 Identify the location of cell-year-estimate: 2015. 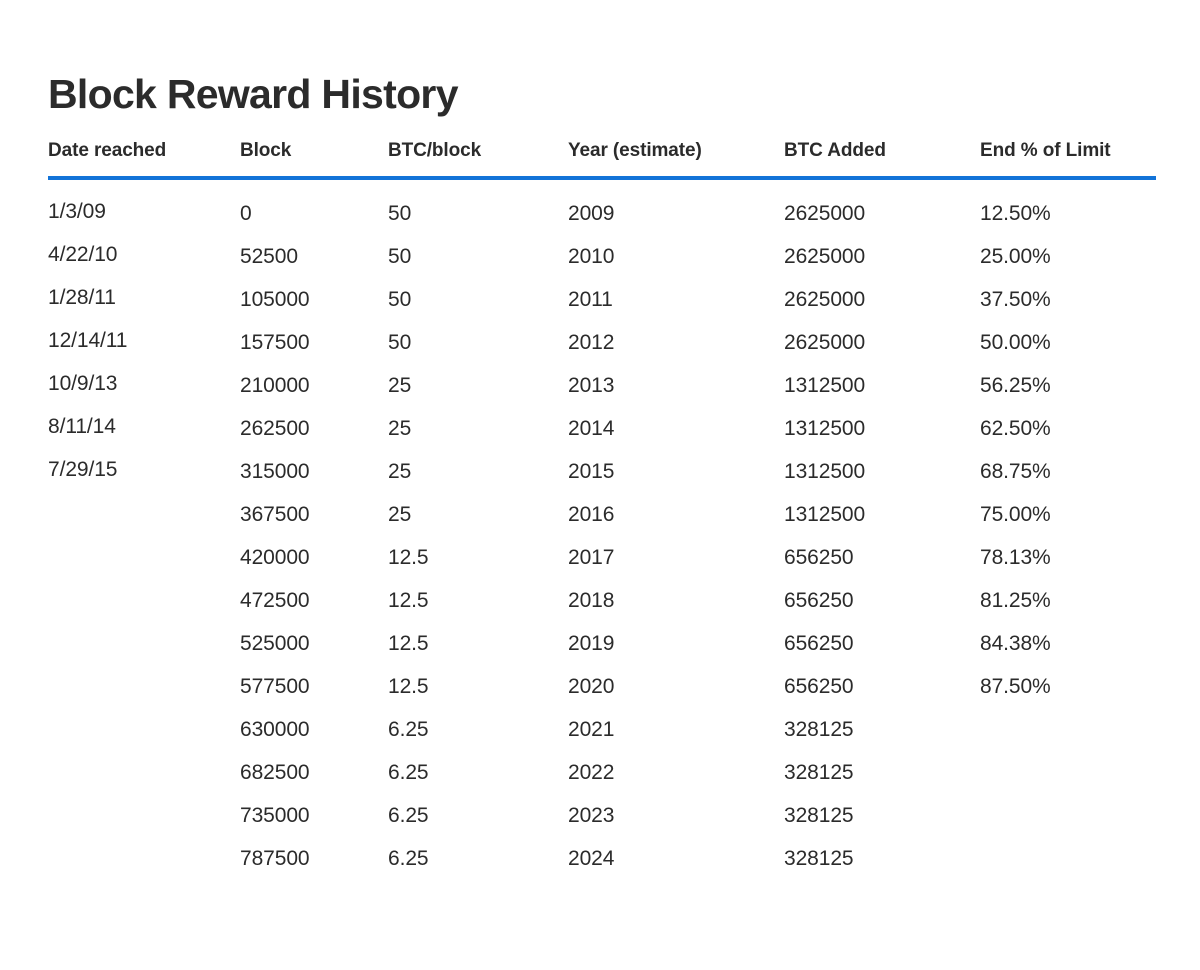
(591, 471).